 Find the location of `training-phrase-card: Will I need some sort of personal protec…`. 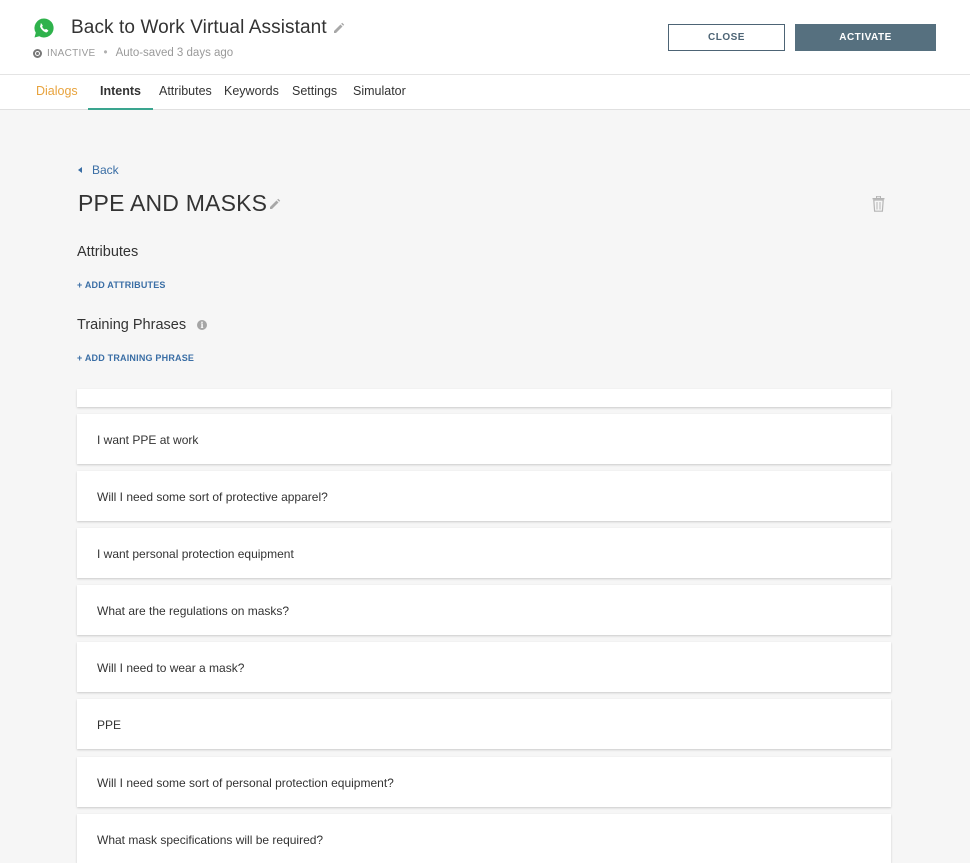

training-phrase-card: Will I need some sort of personal protec… is located at coordinates (484, 782).